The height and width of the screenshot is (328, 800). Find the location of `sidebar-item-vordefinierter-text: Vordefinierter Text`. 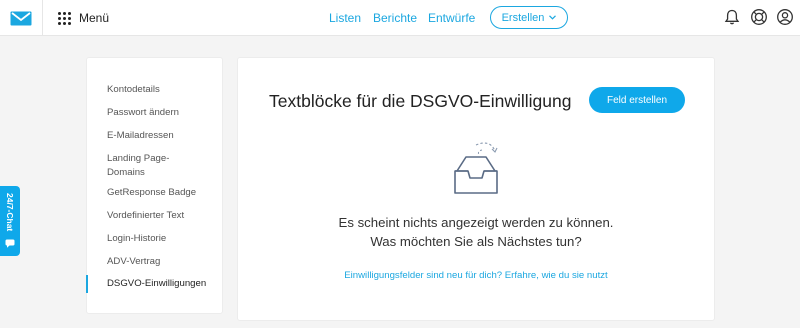

sidebar-item-vordefinierter-text: Vordefinierter Text is located at coordinates (155, 216).